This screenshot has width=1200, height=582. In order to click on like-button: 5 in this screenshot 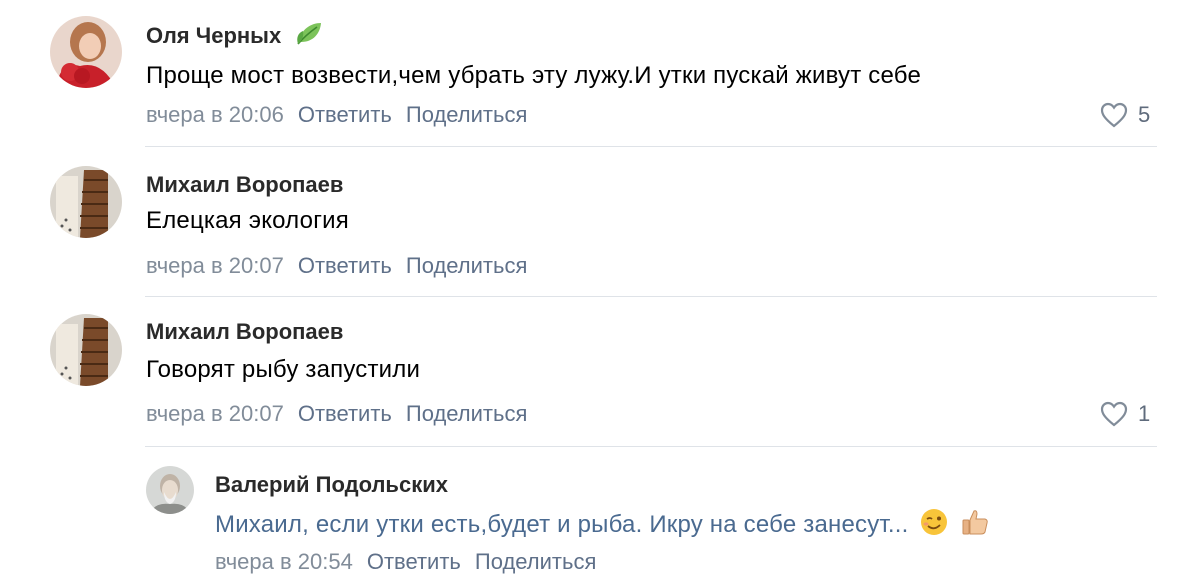, I will do `click(1125, 115)`.